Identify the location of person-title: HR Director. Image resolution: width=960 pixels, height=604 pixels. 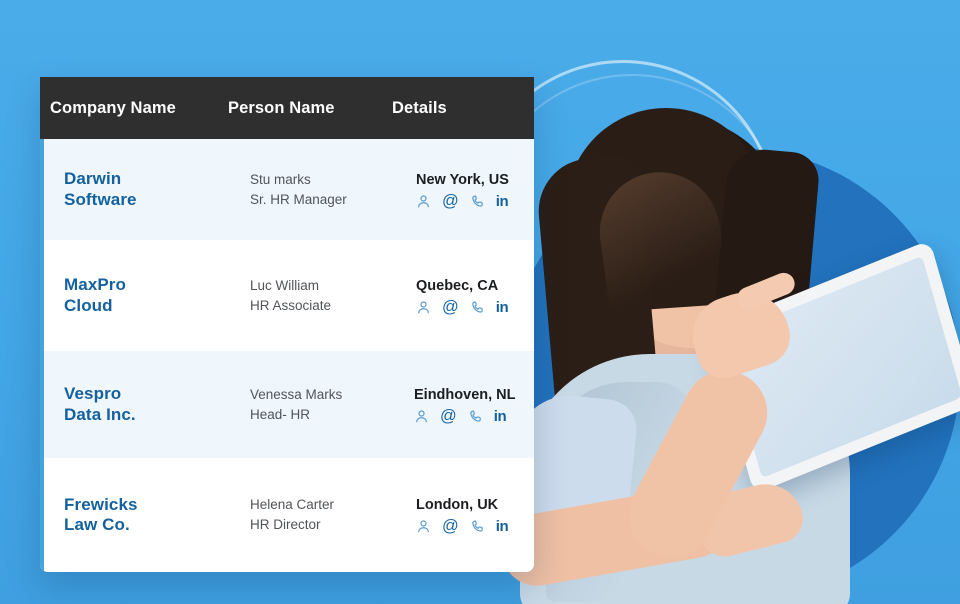
(285, 524).